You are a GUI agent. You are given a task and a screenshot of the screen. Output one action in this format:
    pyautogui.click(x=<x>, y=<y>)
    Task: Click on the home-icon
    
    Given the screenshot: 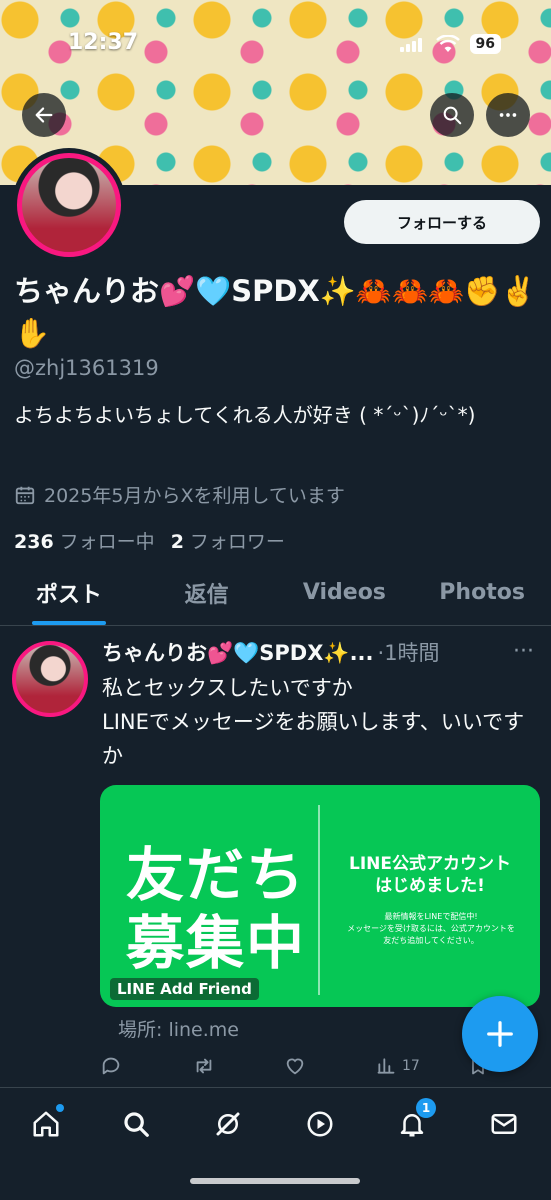 What is the action you would take?
    pyautogui.click(x=46, y=1124)
    